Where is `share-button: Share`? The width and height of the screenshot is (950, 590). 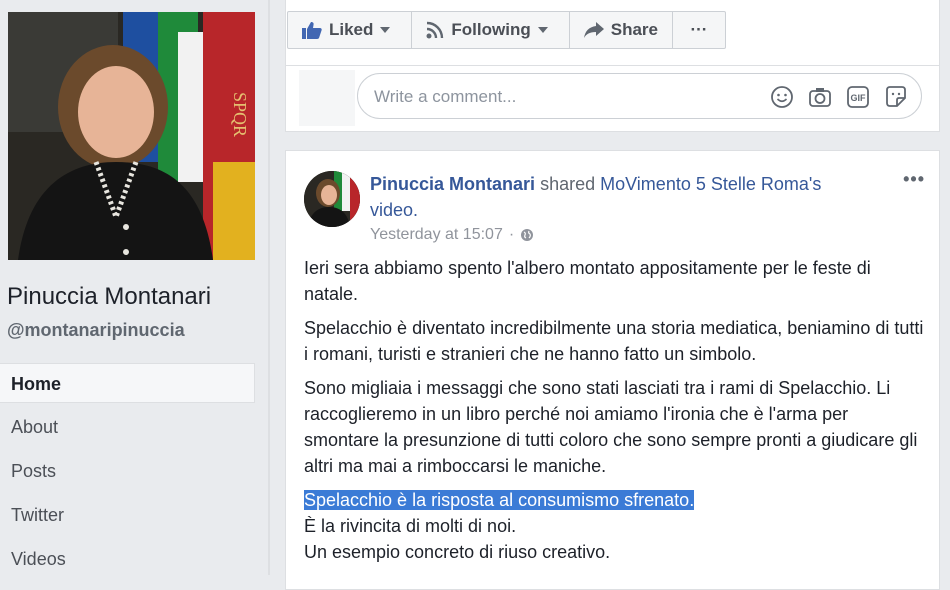 share-button: Share is located at coordinates (621, 30).